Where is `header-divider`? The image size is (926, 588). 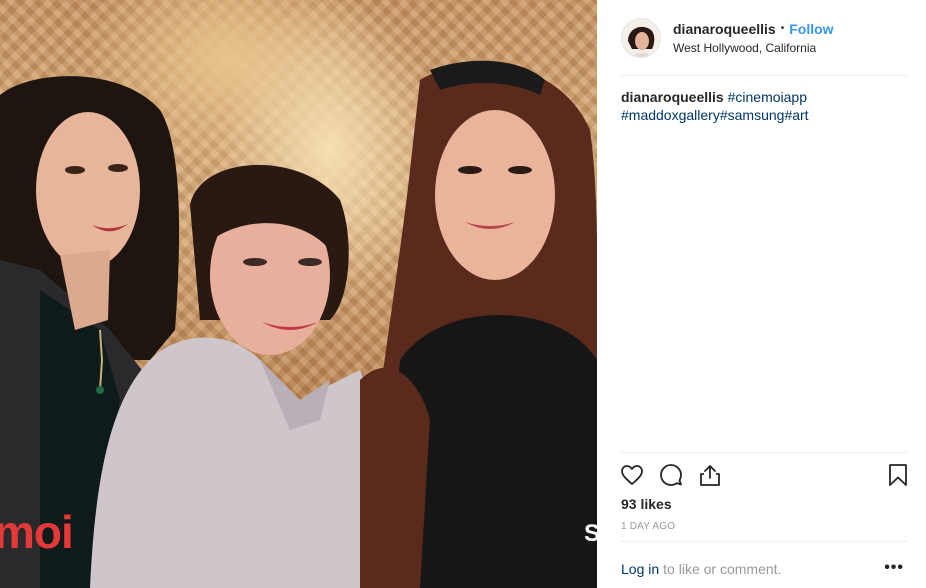 header-divider is located at coordinates (764, 75).